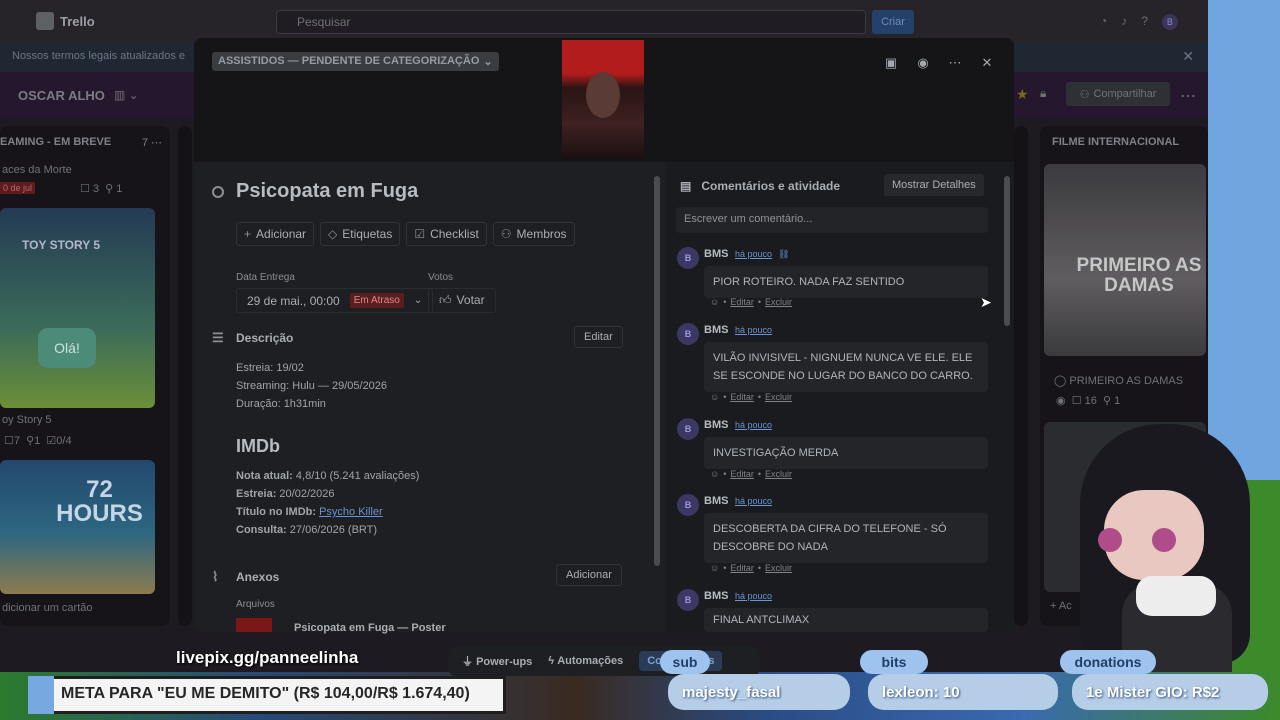 The width and height of the screenshot is (1280, 720). I want to click on create-button: Criar, so click(893, 22).